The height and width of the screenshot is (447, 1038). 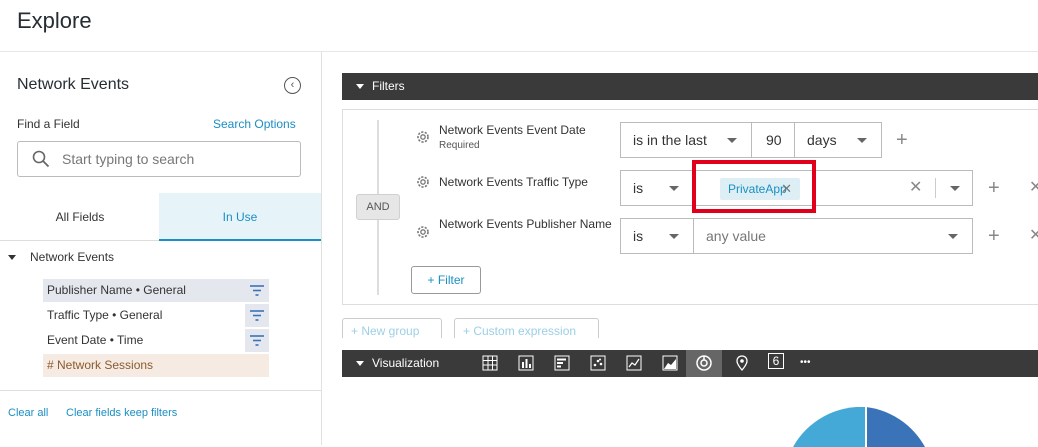 I want to click on clear-icon: ✕, so click(x=915, y=187).